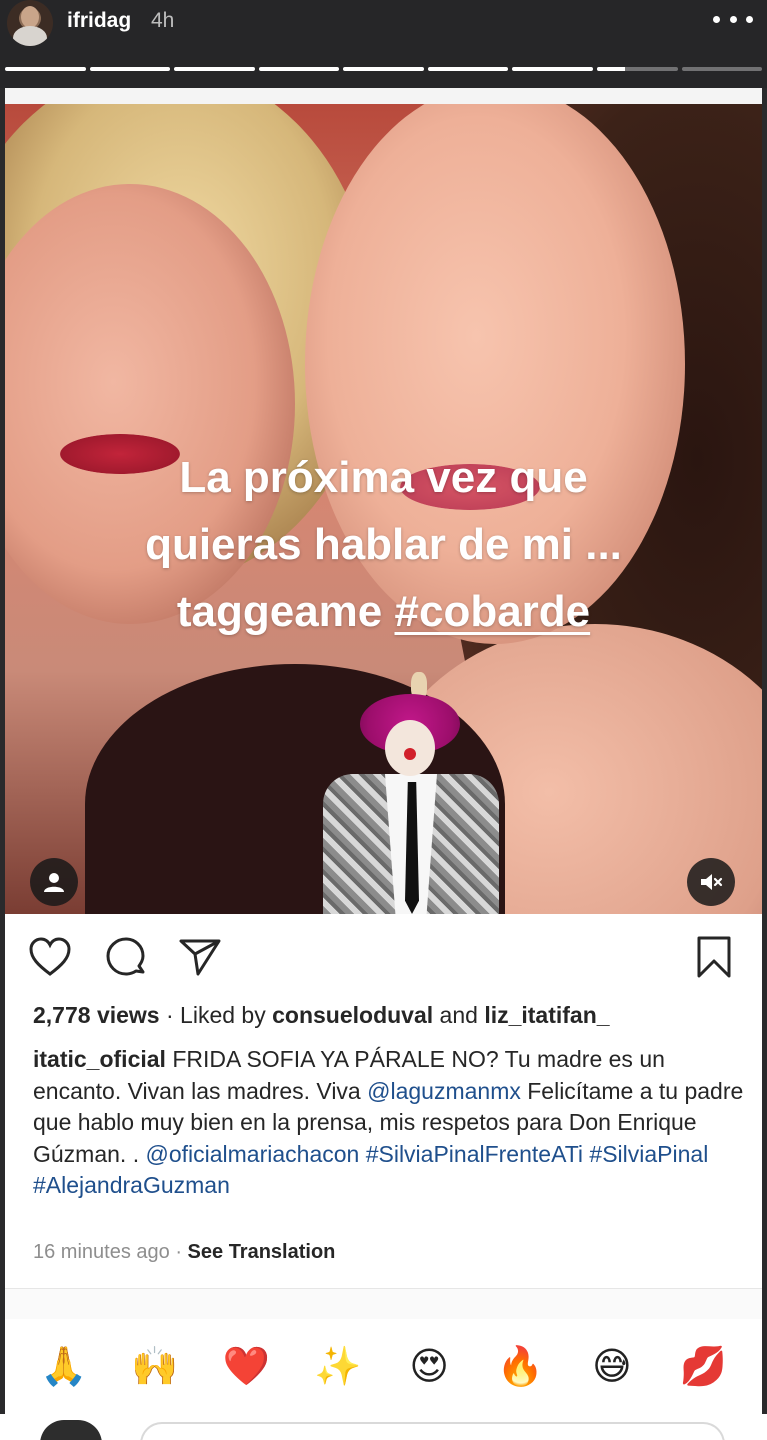 Image resolution: width=767 pixels, height=1440 pixels. Describe the element at coordinates (30, 17) in the screenshot. I see `avatar-face` at that location.